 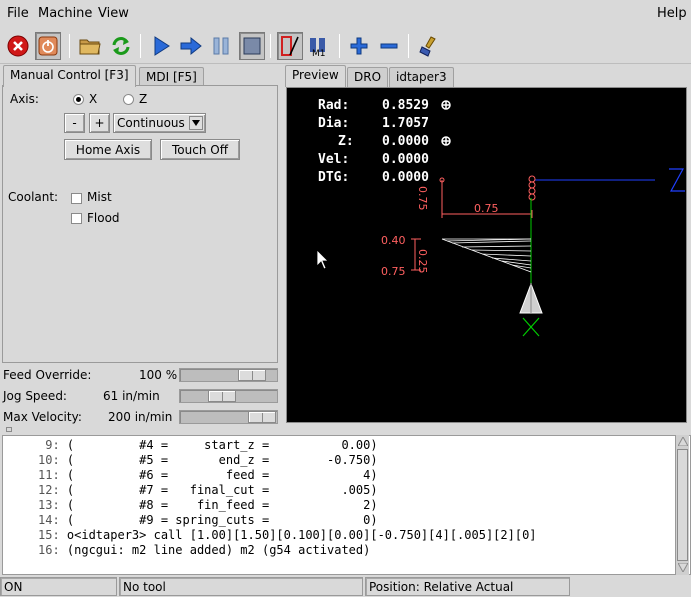 I want to click on dim-075-bottom: 0.75, so click(x=393, y=271).